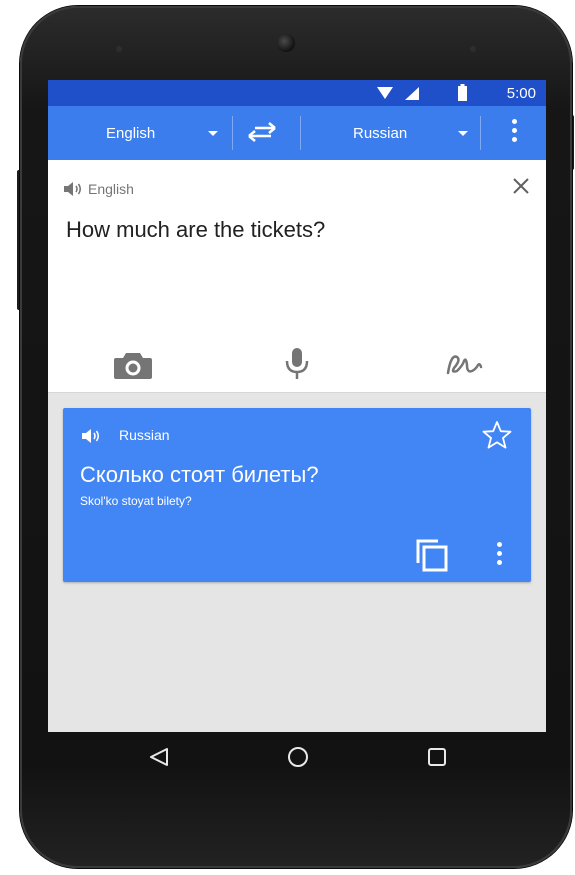  What do you see at coordinates (380, 133) in the screenshot?
I see `target-language-label: Russian` at bounding box center [380, 133].